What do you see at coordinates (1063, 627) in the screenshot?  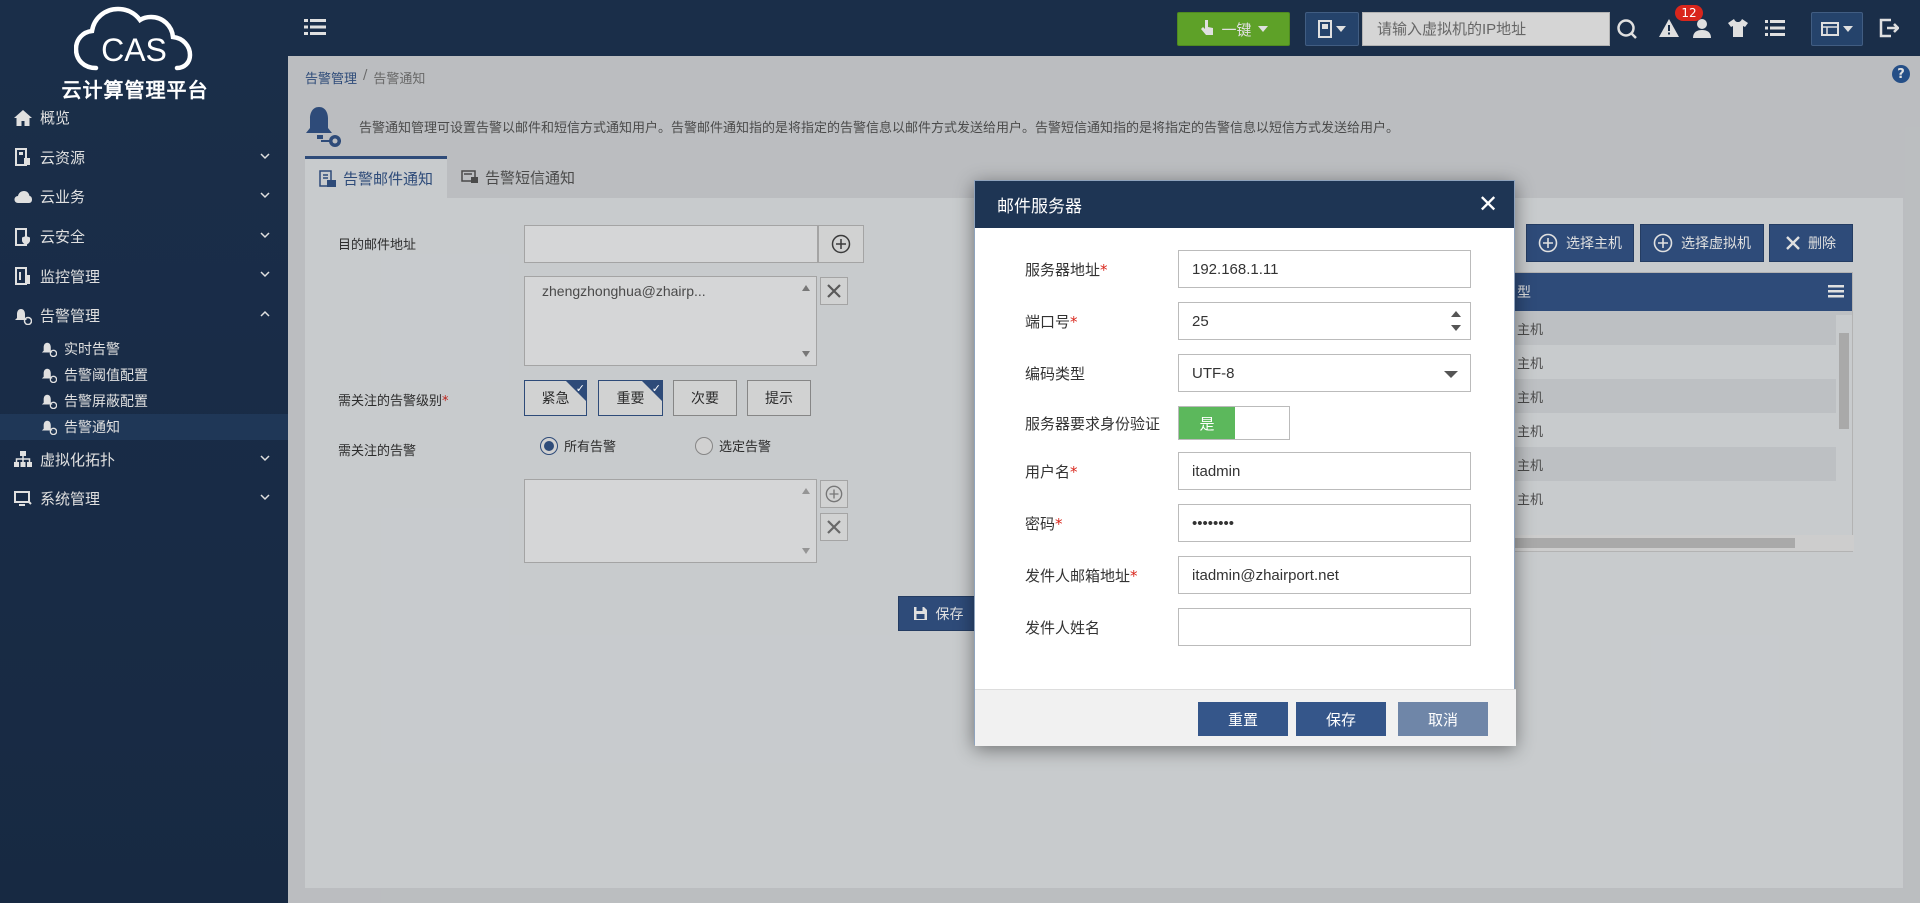 I see `sender-name-label: 发件人姓名` at bounding box center [1063, 627].